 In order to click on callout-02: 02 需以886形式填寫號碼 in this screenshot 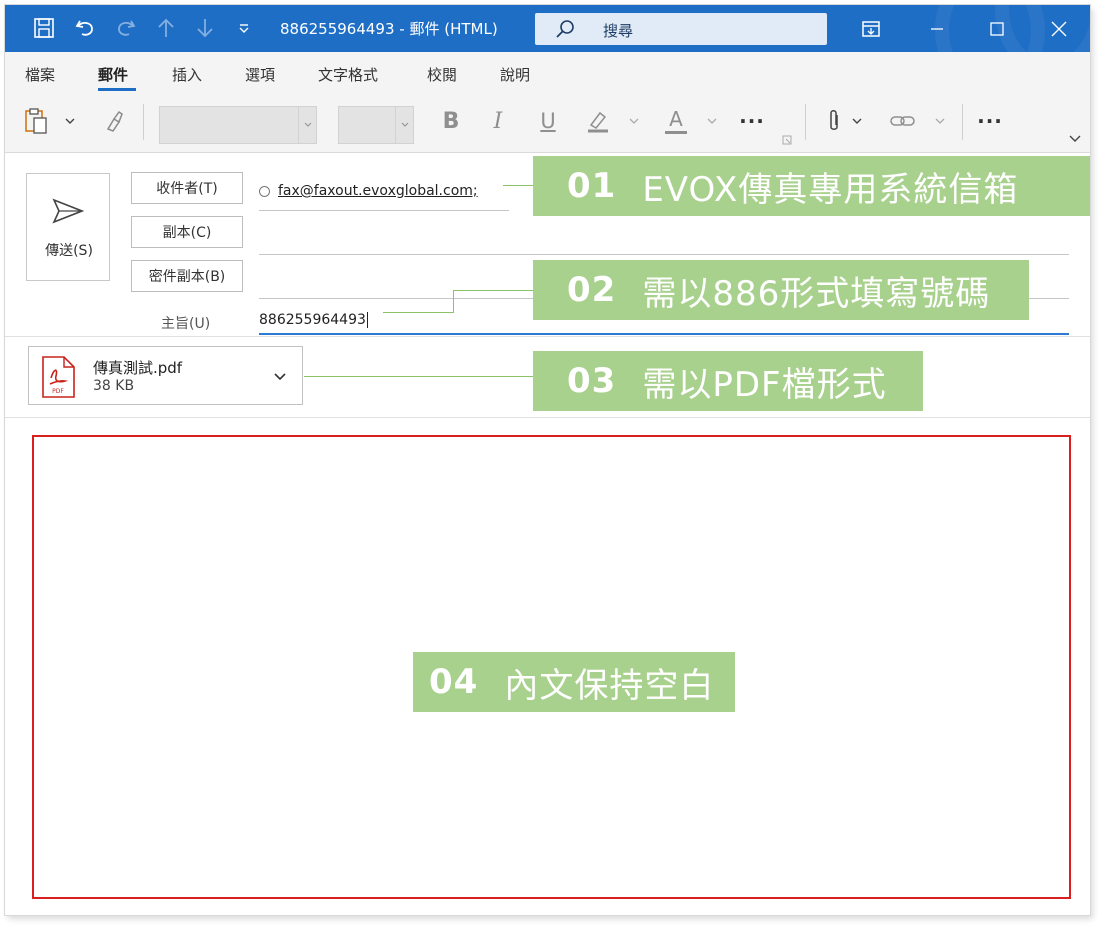, I will do `click(781, 290)`.